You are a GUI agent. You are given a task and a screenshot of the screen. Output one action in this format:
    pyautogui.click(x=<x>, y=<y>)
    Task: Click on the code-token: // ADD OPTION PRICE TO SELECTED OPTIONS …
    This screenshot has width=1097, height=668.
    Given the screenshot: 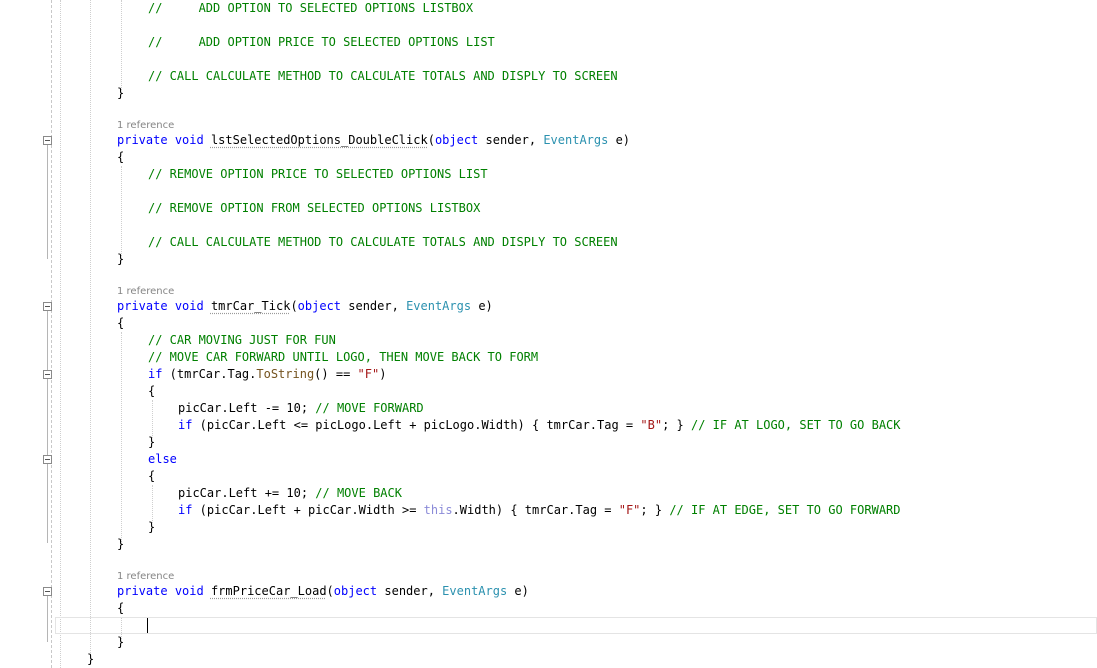 What is the action you would take?
    pyautogui.click(x=321, y=42)
    